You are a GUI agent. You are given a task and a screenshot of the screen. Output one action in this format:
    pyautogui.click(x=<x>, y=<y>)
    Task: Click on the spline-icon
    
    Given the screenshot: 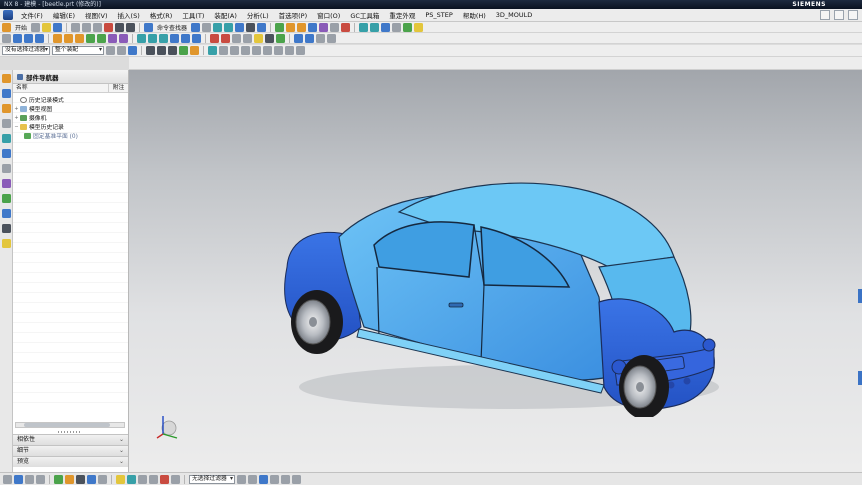 What is the action you would take?
    pyautogui.click(x=39, y=38)
    